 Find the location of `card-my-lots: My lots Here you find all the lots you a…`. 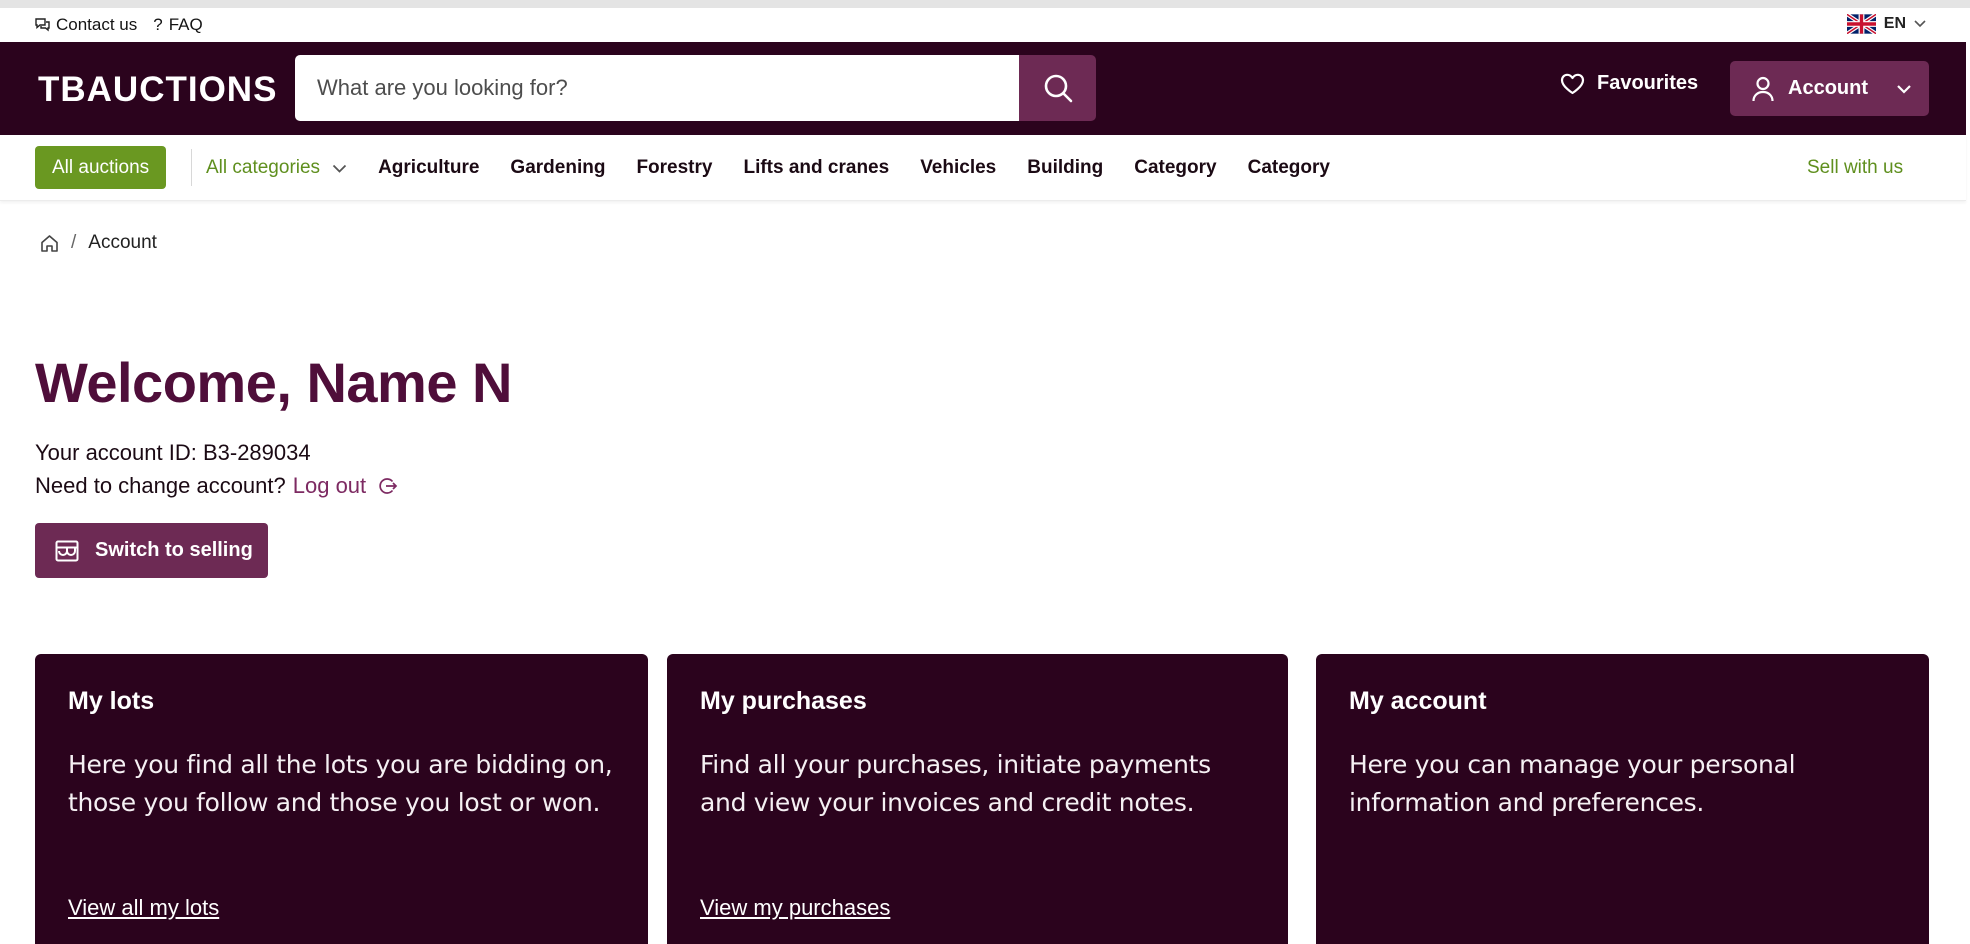

card-my-lots: My lots Here you find all the lots you a… is located at coordinates (341, 799).